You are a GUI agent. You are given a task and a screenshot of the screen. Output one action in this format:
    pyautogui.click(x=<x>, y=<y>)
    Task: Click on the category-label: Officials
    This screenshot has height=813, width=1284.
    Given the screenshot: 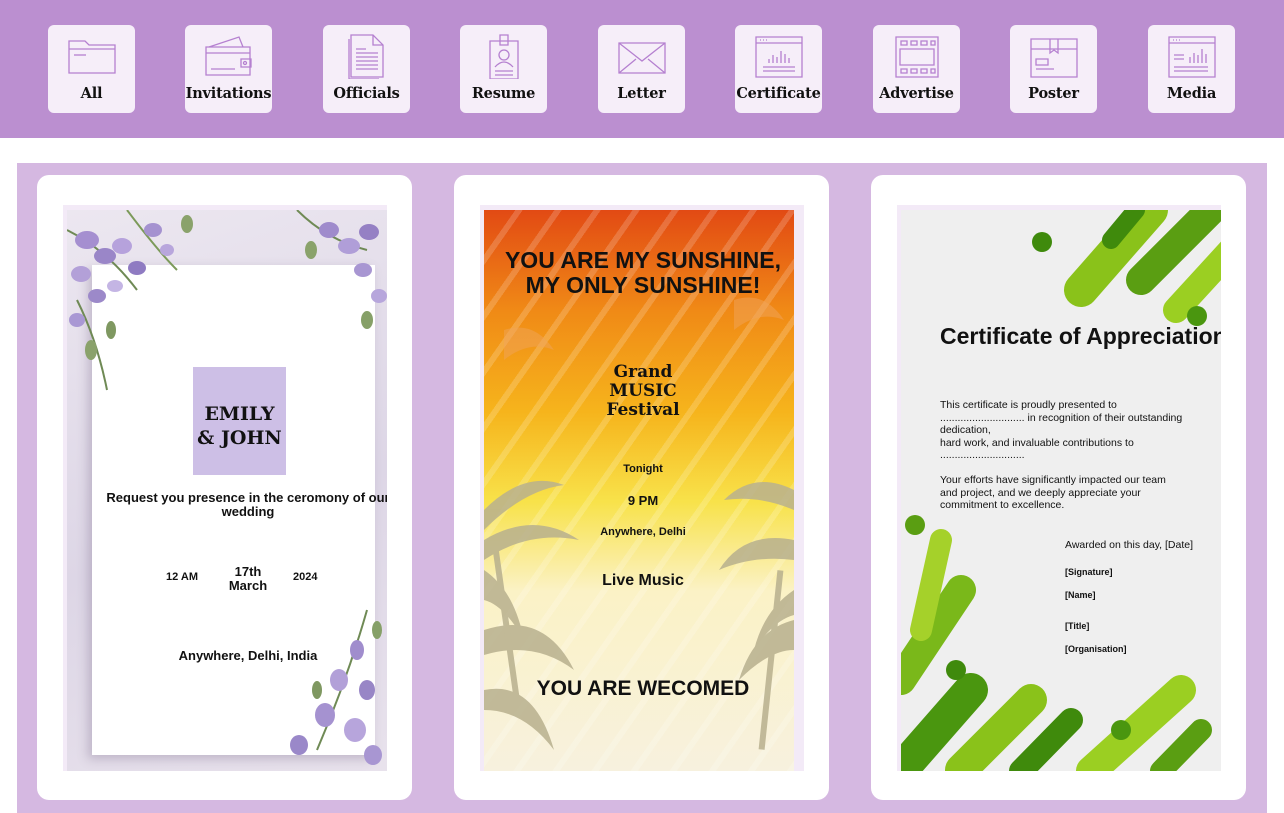 What is the action you would take?
    pyautogui.click(x=366, y=93)
    